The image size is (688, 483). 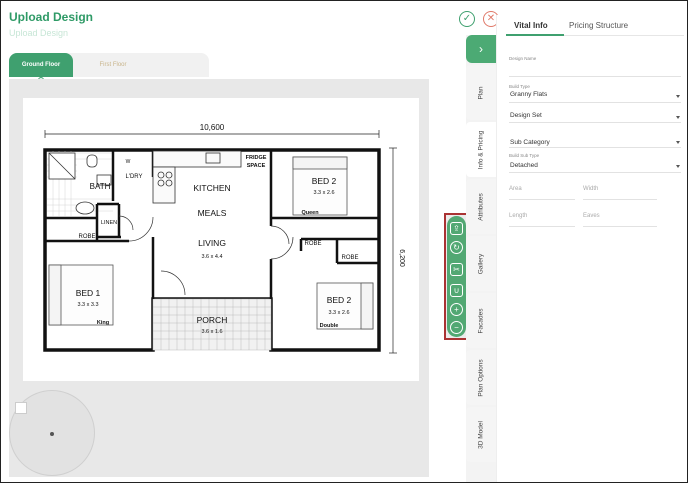 I want to click on room-bed2-bottom-bed: Double, so click(x=329, y=326).